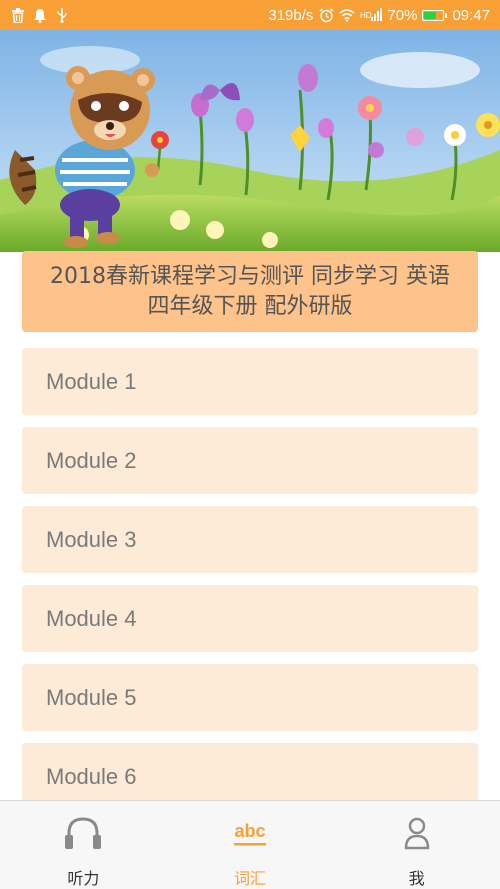 The width and height of the screenshot is (500, 889). Describe the element at coordinates (91, 539) in the screenshot. I see `module-label: Module 3` at that location.